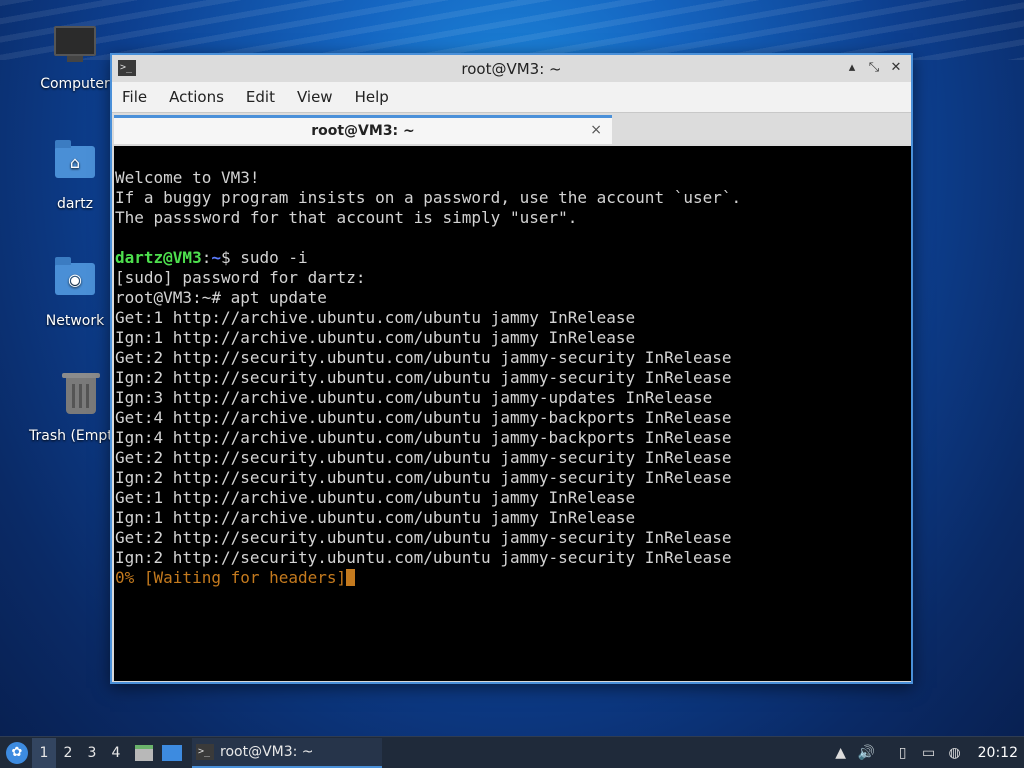 The height and width of the screenshot is (768, 1024). I want to click on terminal-line: [sudo] password for dartz:, so click(240, 277).